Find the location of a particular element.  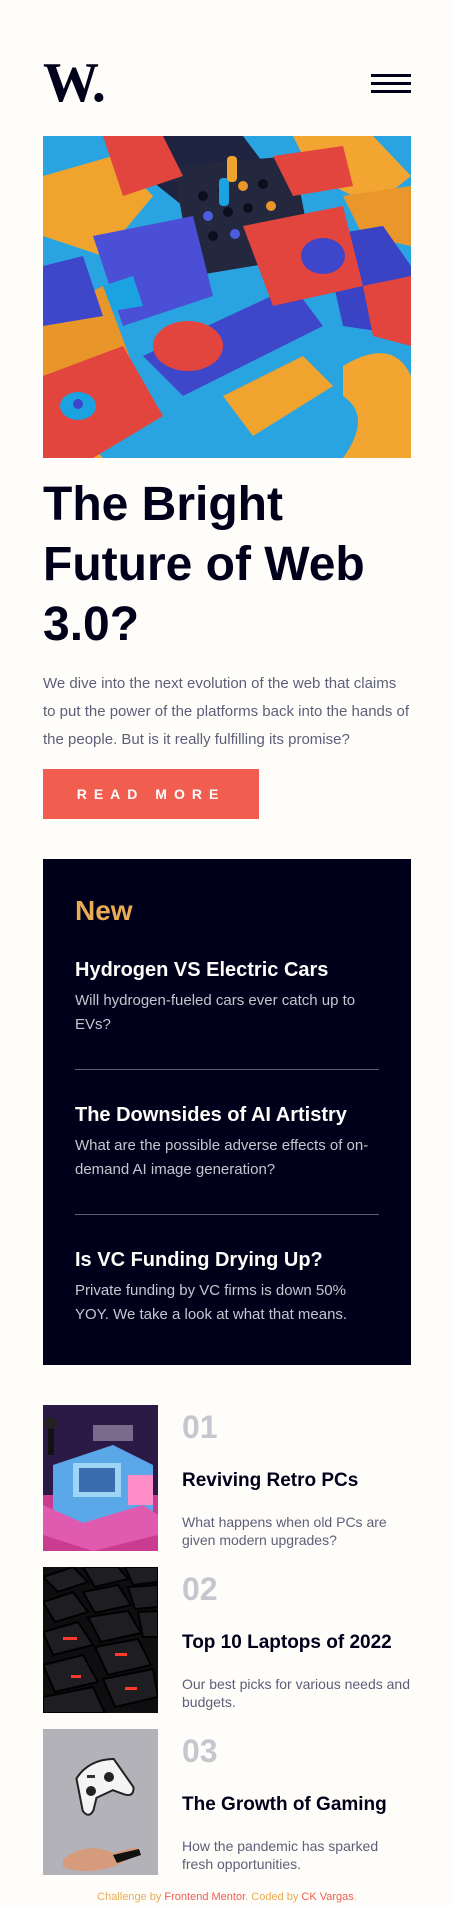

laptop-keyboard-image is located at coordinates (100, 1640).